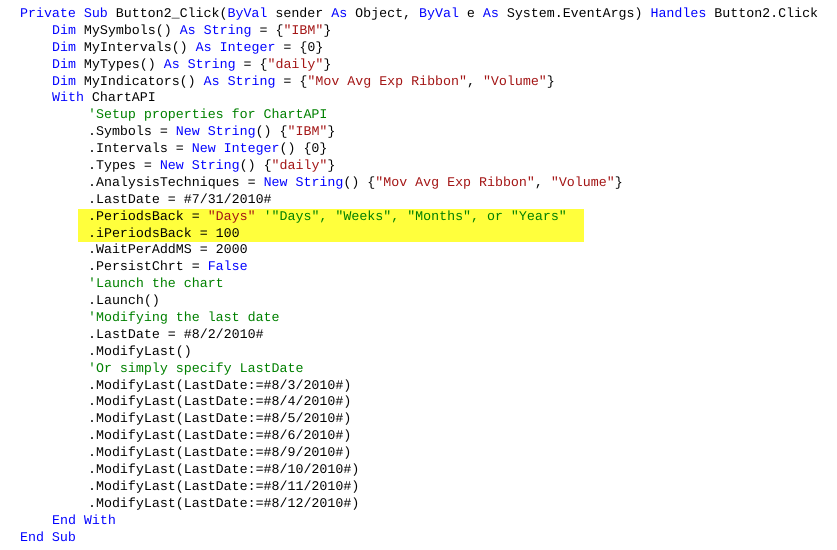 The width and height of the screenshot is (837, 550). What do you see at coordinates (471, 13) in the screenshot?
I see `code-text: e` at bounding box center [471, 13].